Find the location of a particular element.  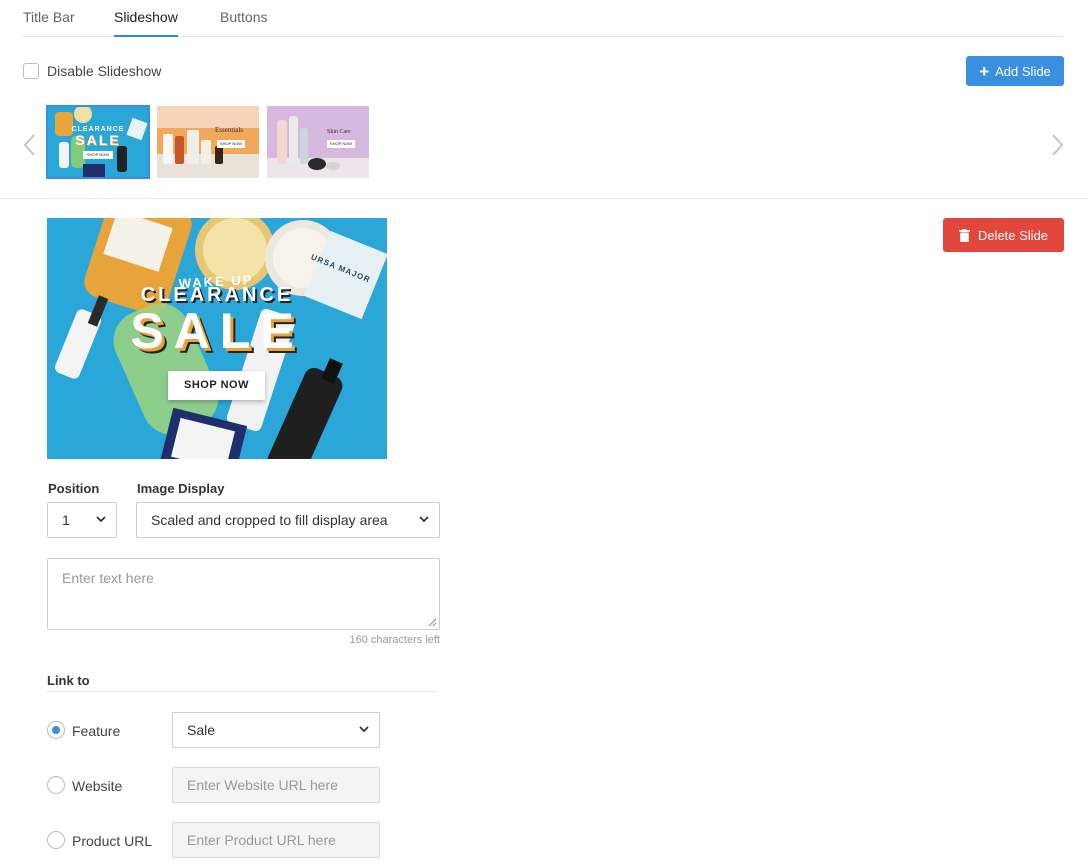

radio-product-url-label: Product URL is located at coordinates (112, 841).